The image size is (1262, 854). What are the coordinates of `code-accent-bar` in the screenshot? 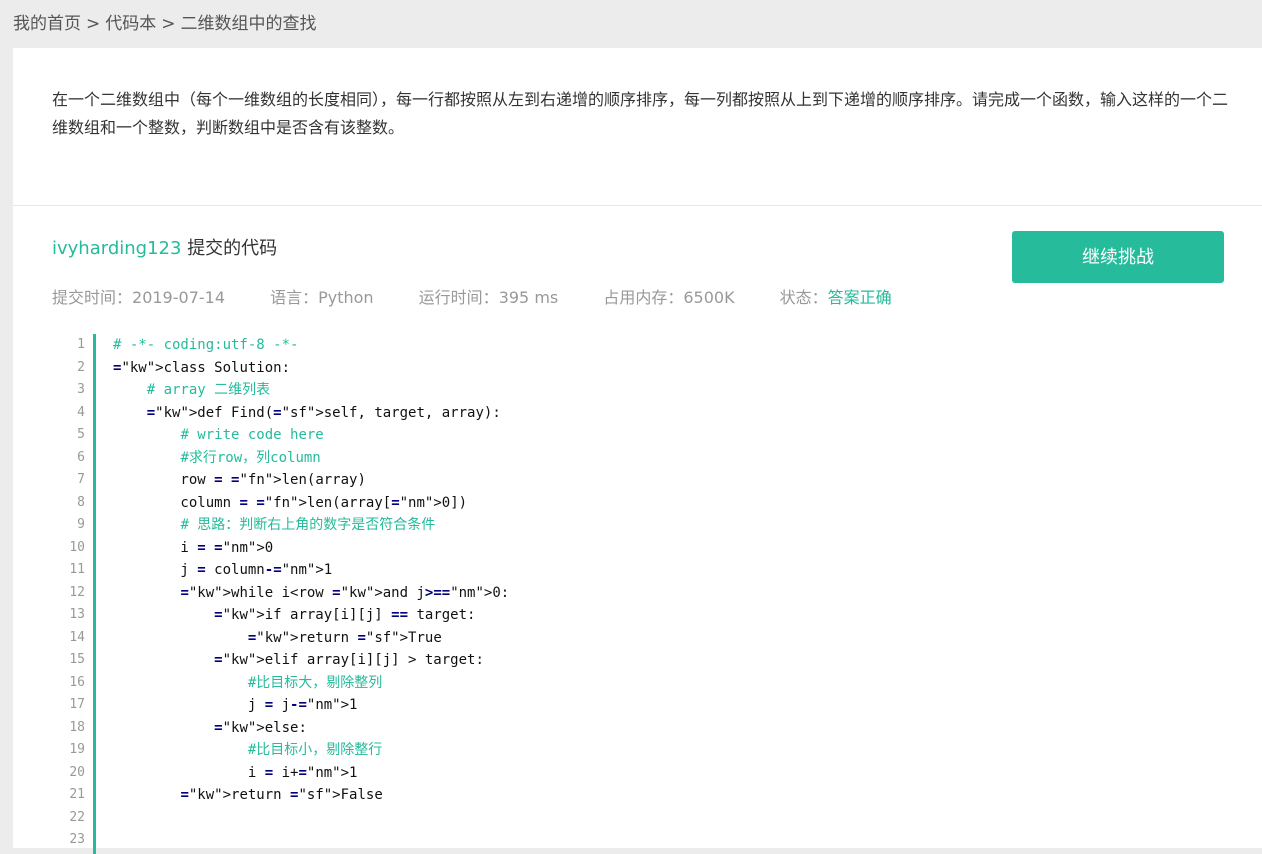 It's located at (94, 594).